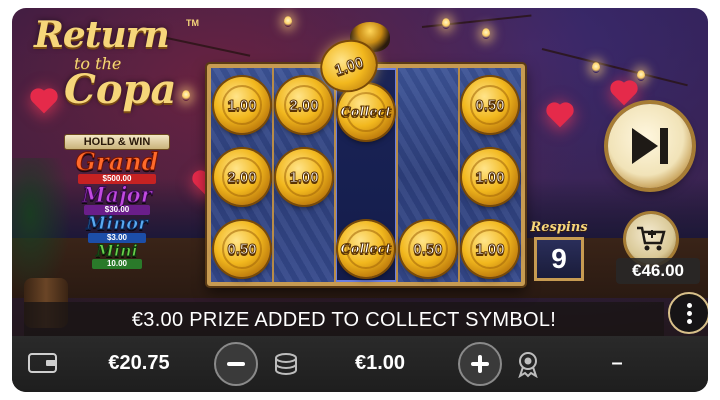 This screenshot has height=400, width=720. What do you see at coordinates (139, 362) in the screenshot?
I see `balance-value: €20.75` at bounding box center [139, 362].